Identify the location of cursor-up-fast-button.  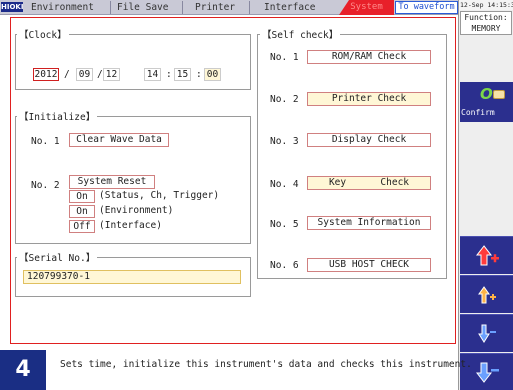
(486, 255).